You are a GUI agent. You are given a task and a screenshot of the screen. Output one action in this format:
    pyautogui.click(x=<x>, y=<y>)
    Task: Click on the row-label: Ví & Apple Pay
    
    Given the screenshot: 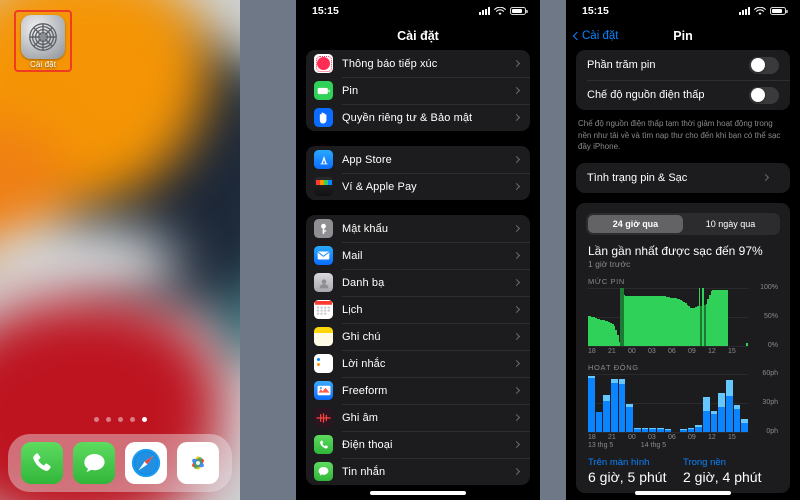 What is the action you would take?
    pyautogui.click(x=379, y=186)
    